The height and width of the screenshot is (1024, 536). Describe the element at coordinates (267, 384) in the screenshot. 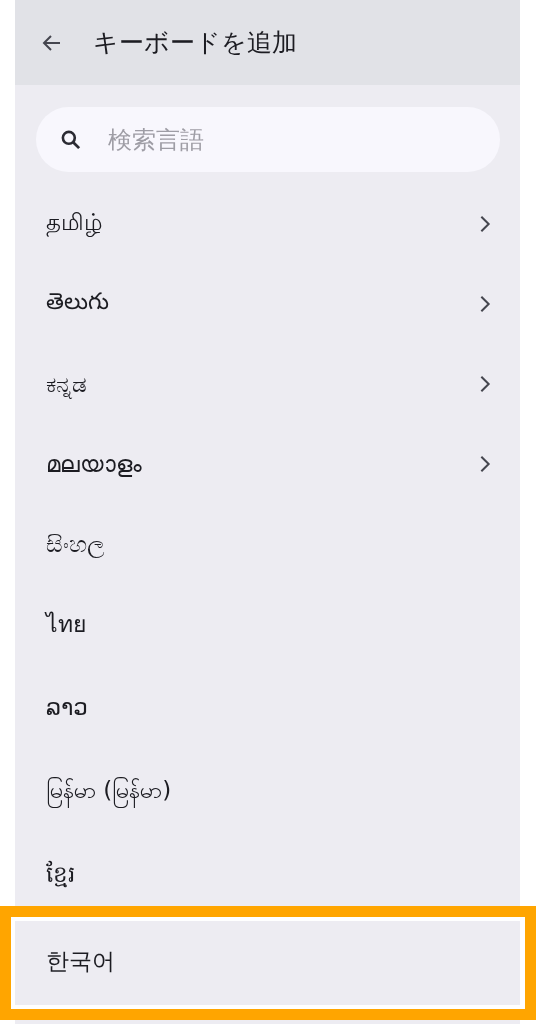

I see `language-item: ಕನ್ನಡ` at that location.